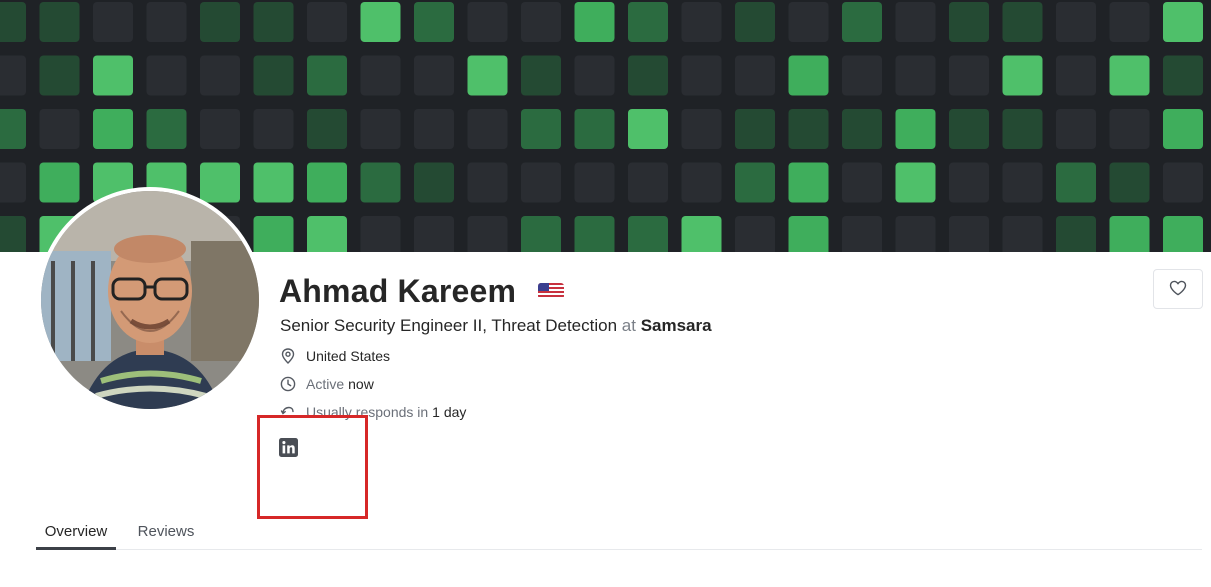 The width and height of the screenshot is (1211, 587). I want to click on clock-icon, so click(288, 384).